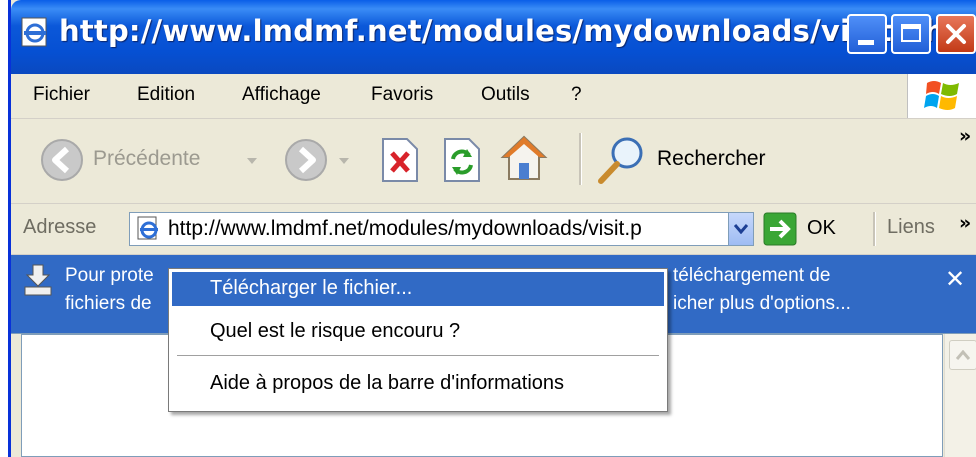  Describe the element at coordinates (166, 95) in the screenshot. I see `menu-edition: Edition` at that location.